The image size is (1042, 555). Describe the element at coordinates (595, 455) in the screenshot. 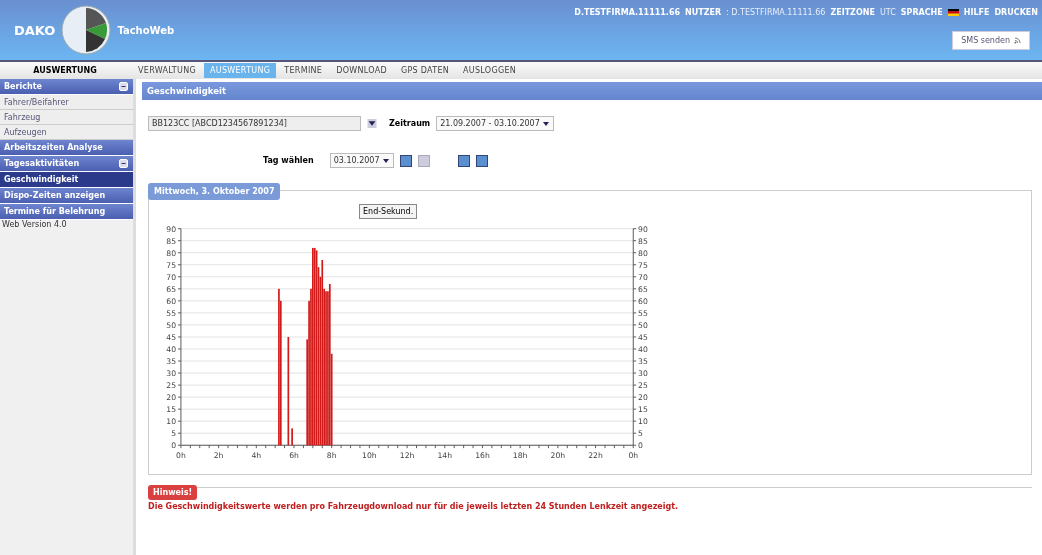

I see `x-tick-label: 22h` at that location.